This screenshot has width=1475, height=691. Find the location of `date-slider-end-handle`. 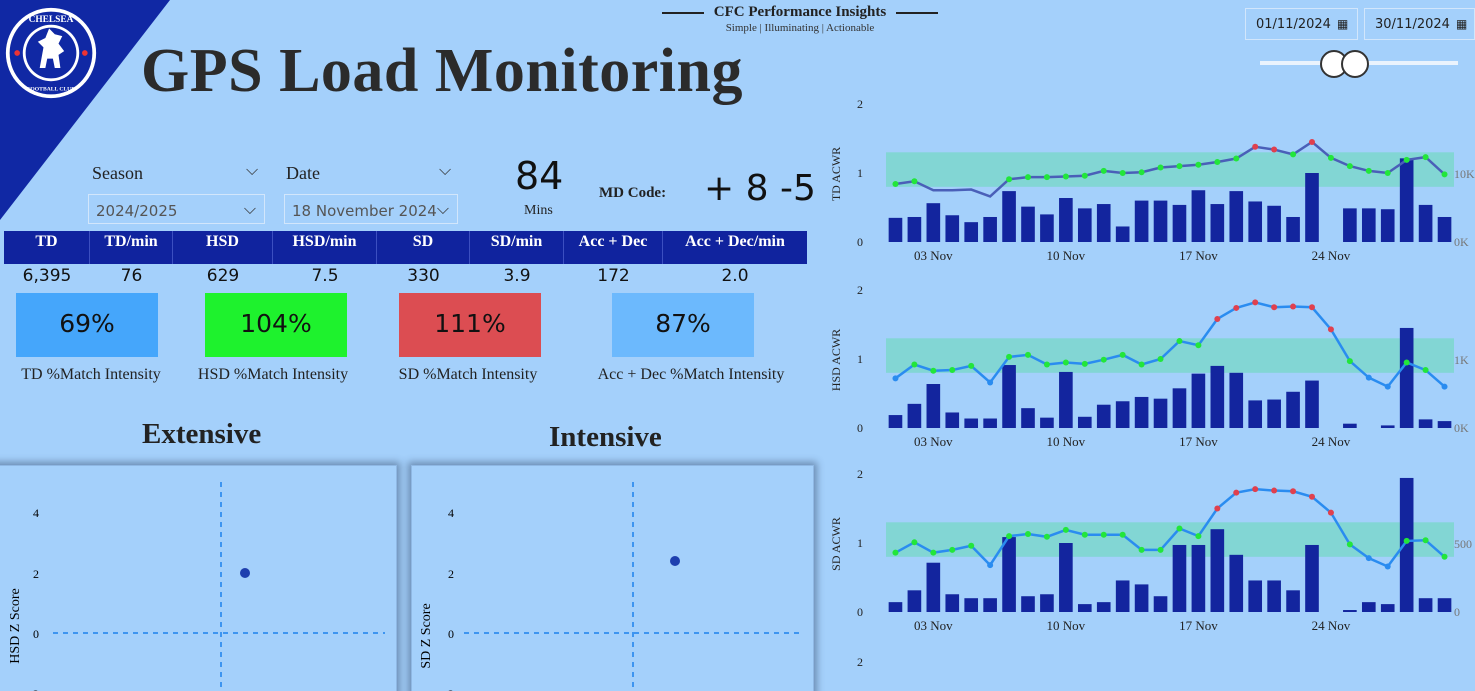

date-slider-end-handle is located at coordinates (1355, 64).